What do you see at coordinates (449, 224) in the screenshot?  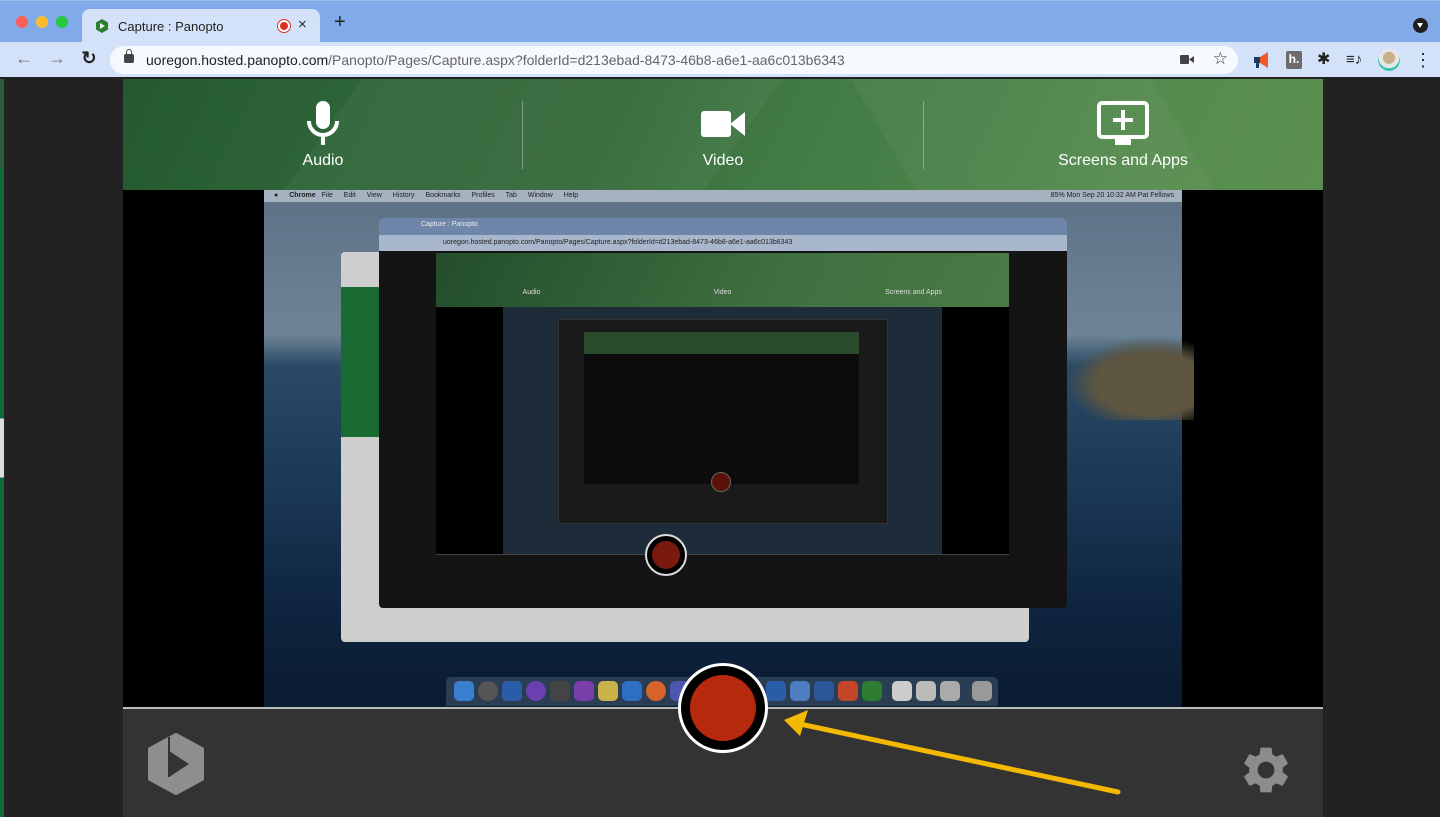 I see `nested-tab-title: Capture : Panopto` at bounding box center [449, 224].